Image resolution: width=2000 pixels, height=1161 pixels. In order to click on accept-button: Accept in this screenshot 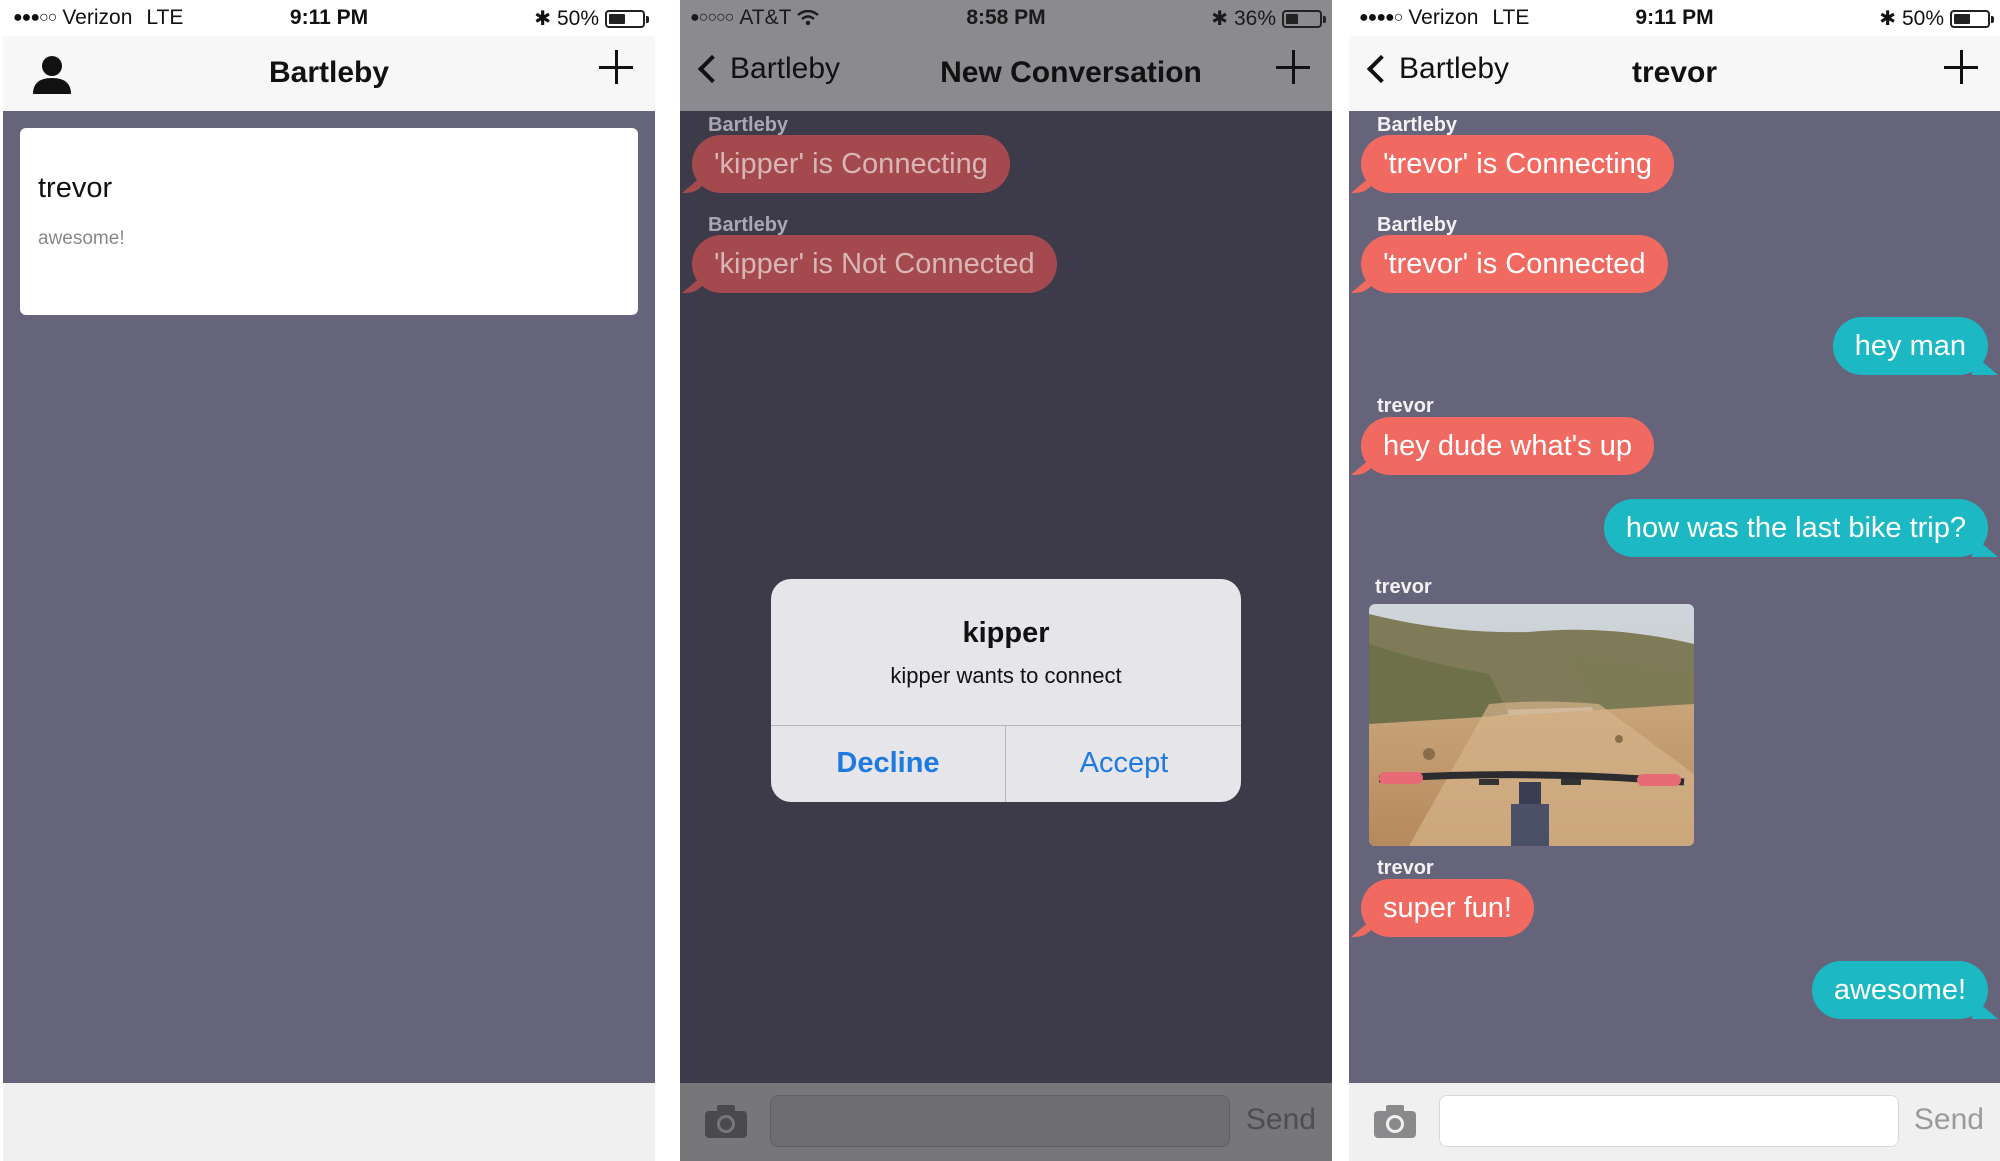, I will do `click(1124, 763)`.